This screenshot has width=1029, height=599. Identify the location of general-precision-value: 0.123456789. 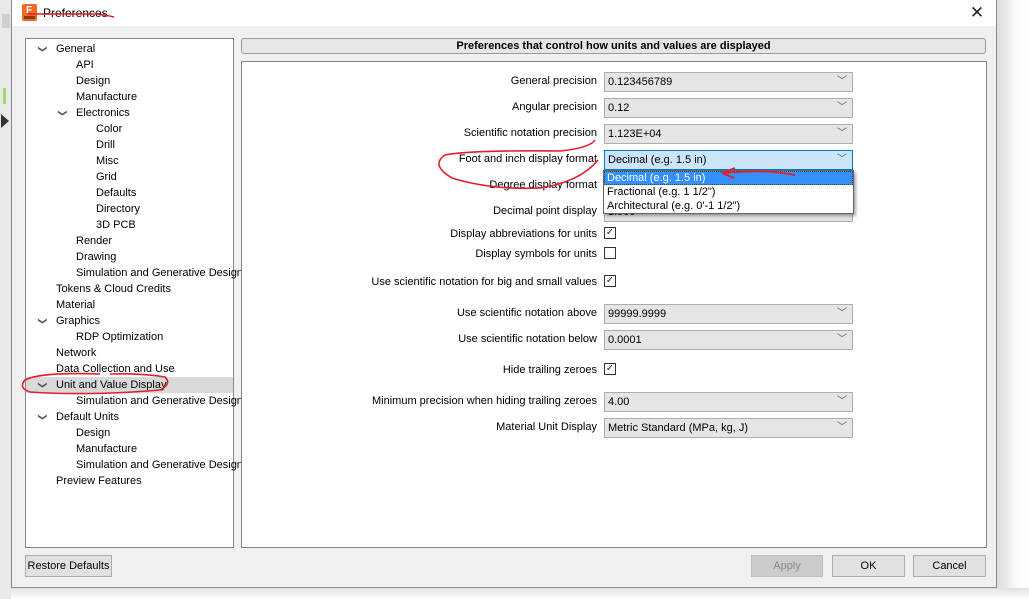
(640, 82).